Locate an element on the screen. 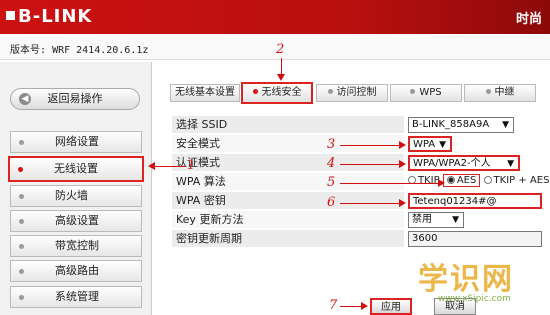 The height and width of the screenshot is (315, 550). row-wpa-algorithm: WPA 算法 TKIP AES TKIP + AES is located at coordinates (361, 181).